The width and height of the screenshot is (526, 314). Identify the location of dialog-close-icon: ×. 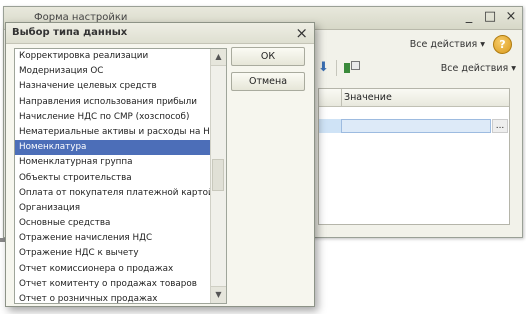
(301, 33).